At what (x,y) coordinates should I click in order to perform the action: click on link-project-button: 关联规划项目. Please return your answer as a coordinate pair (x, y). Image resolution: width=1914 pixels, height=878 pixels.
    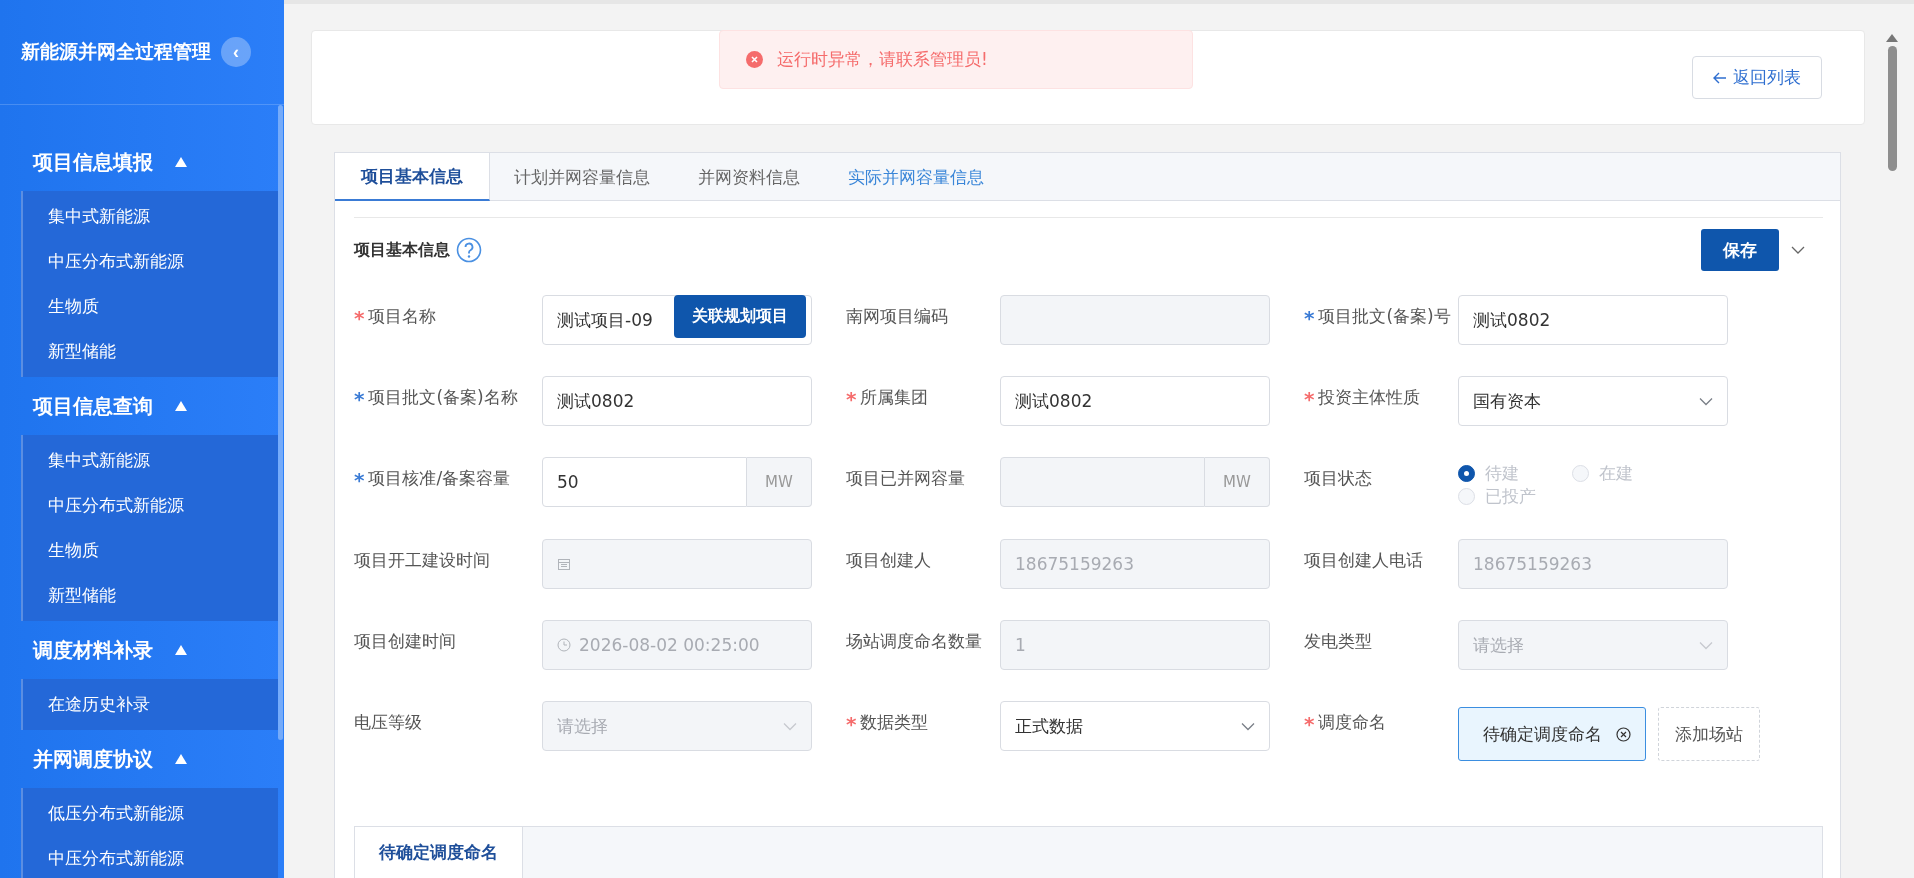
    Looking at the image, I should click on (740, 316).